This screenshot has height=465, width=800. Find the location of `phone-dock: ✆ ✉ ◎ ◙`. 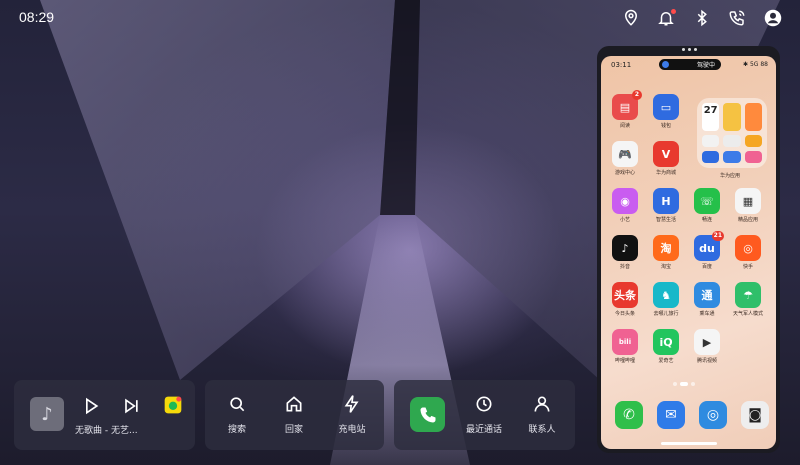

phone-dock: ✆ ✉ ◎ ◙ is located at coordinates (689, 419).